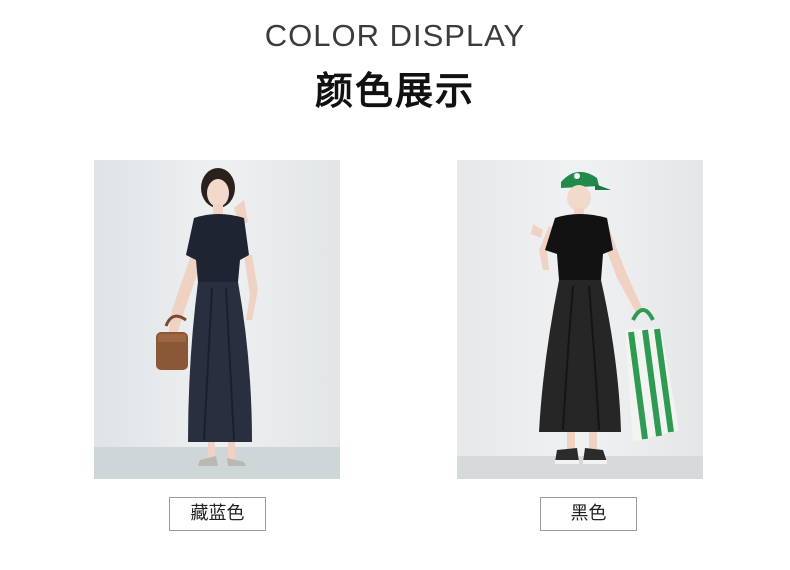 Image resolution: width=790 pixels, height=570 pixels. What do you see at coordinates (217, 514) in the screenshot?
I see `color-option-navy: 藏蓝色` at bounding box center [217, 514].